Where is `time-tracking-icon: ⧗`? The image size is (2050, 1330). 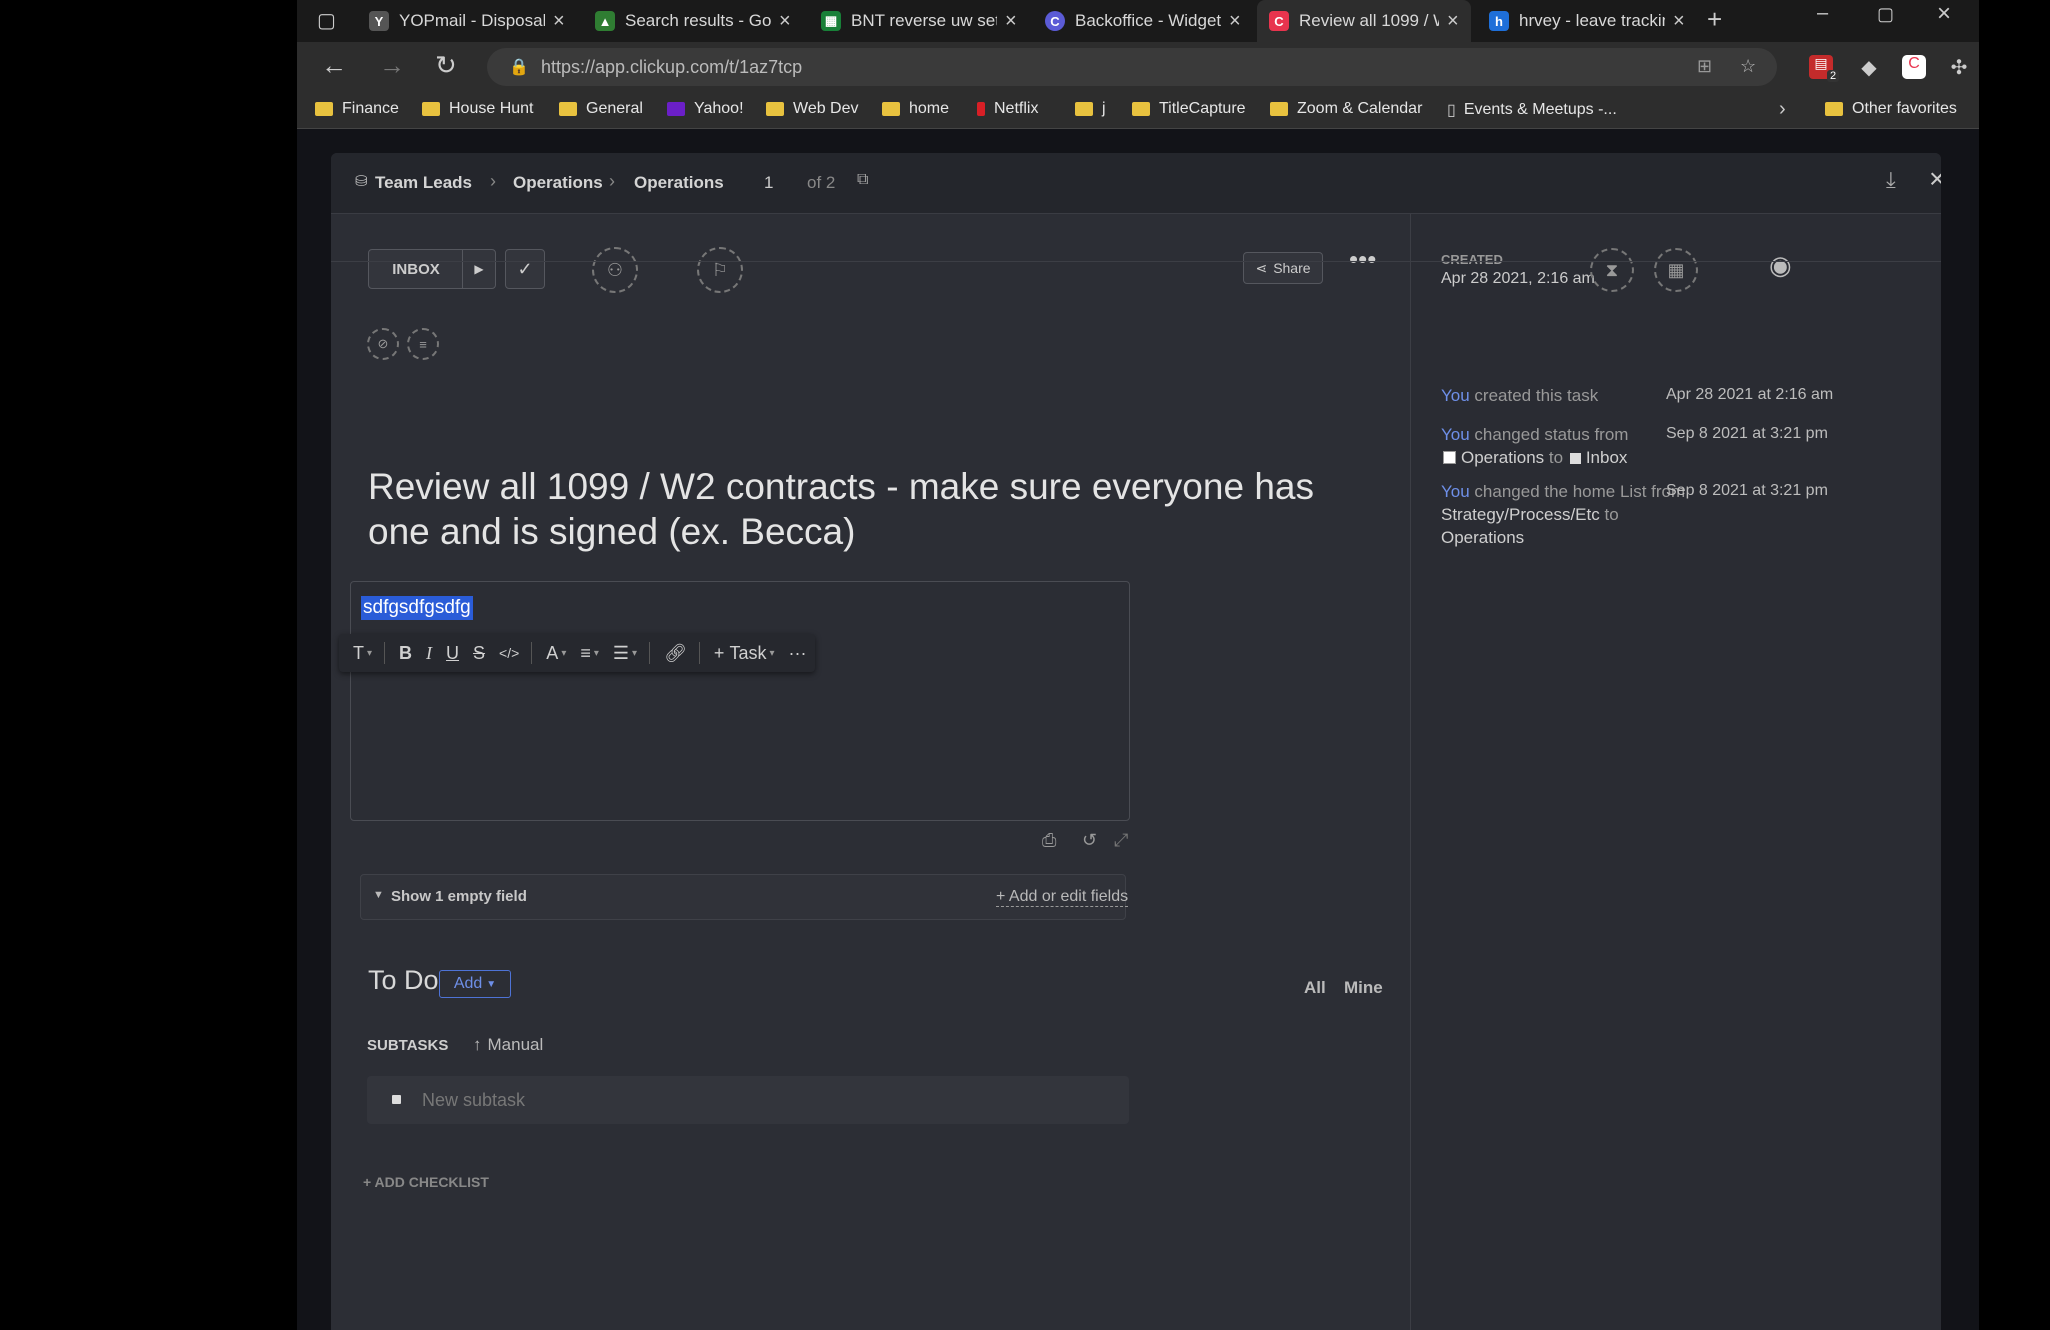 time-tracking-icon: ⧗ is located at coordinates (1612, 270).